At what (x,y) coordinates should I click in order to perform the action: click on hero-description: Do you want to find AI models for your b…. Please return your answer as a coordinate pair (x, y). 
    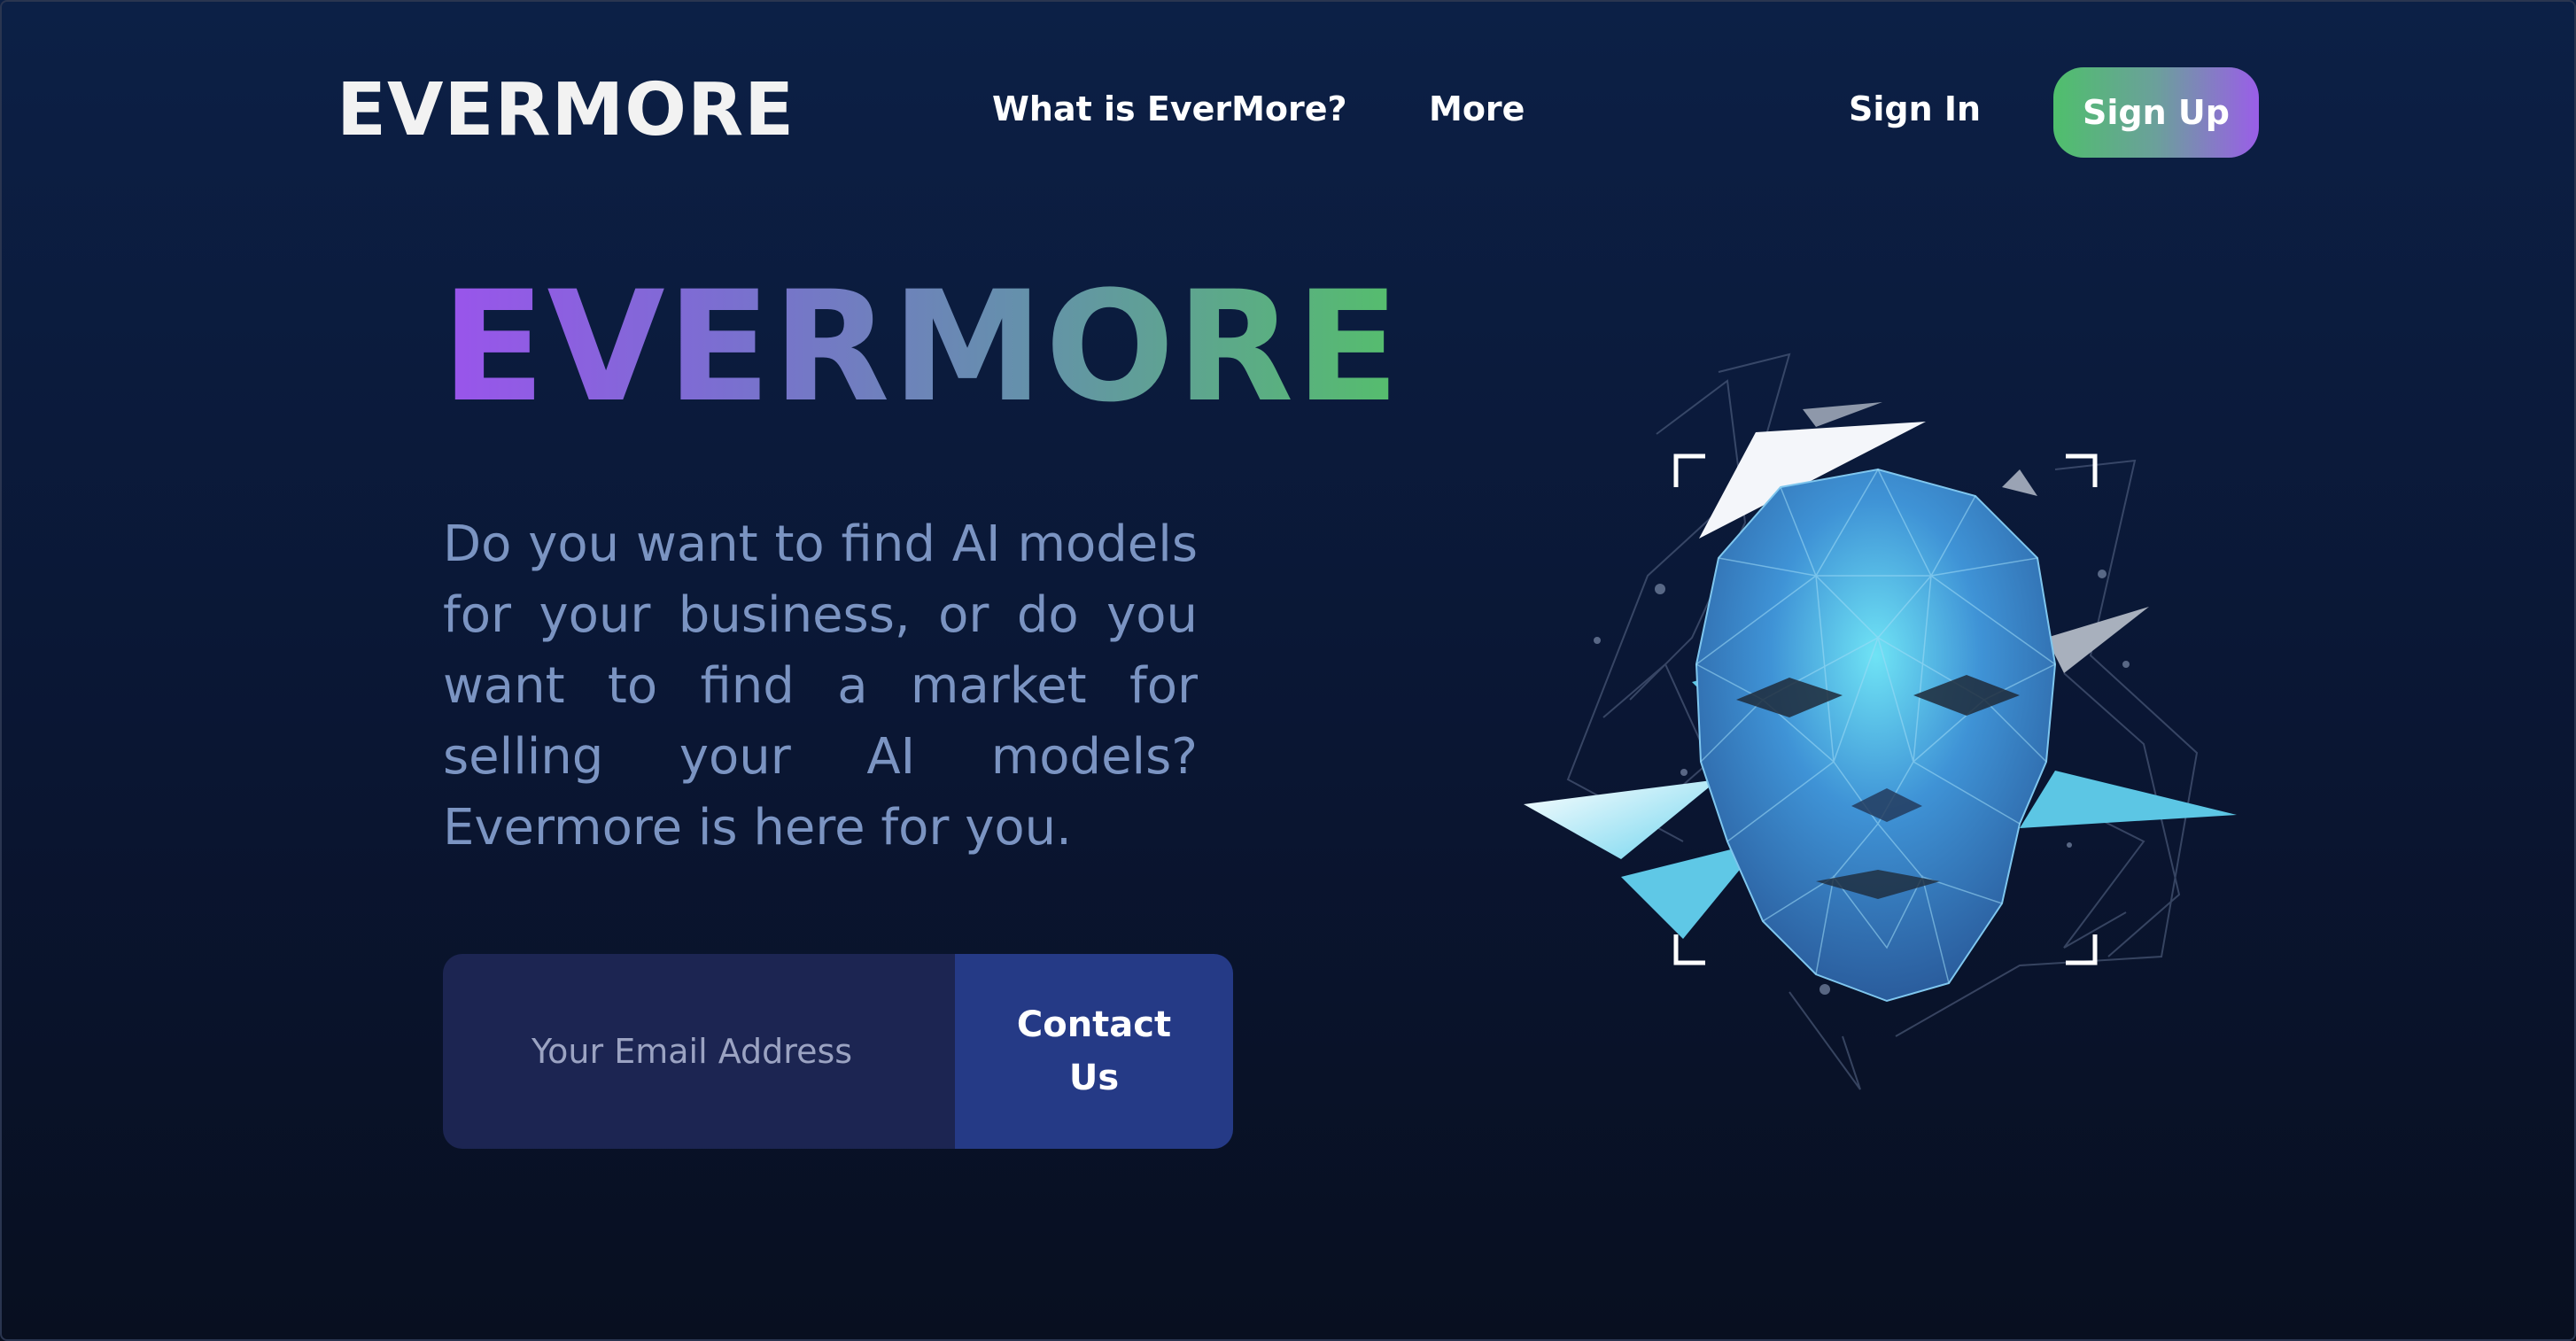
    Looking at the image, I should click on (820, 686).